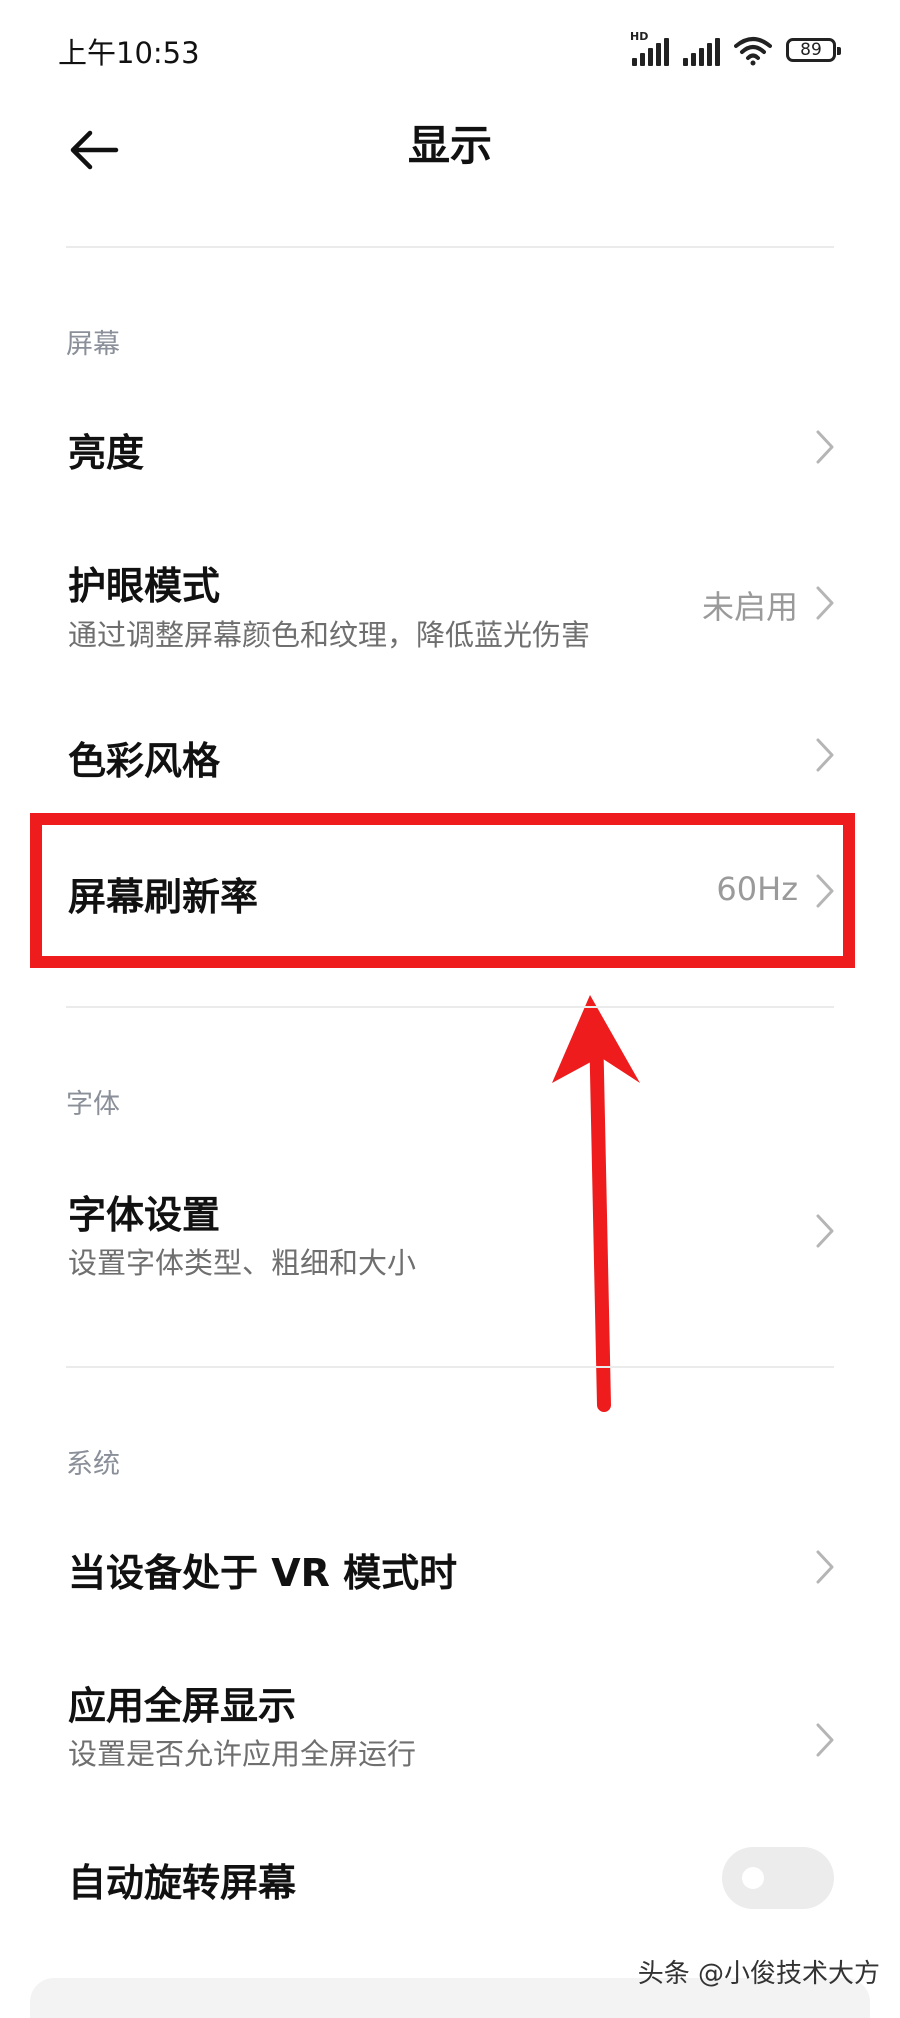  I want to click on item-subtitle: 设置字体类型、粗细和大小, so click(242, 1263).